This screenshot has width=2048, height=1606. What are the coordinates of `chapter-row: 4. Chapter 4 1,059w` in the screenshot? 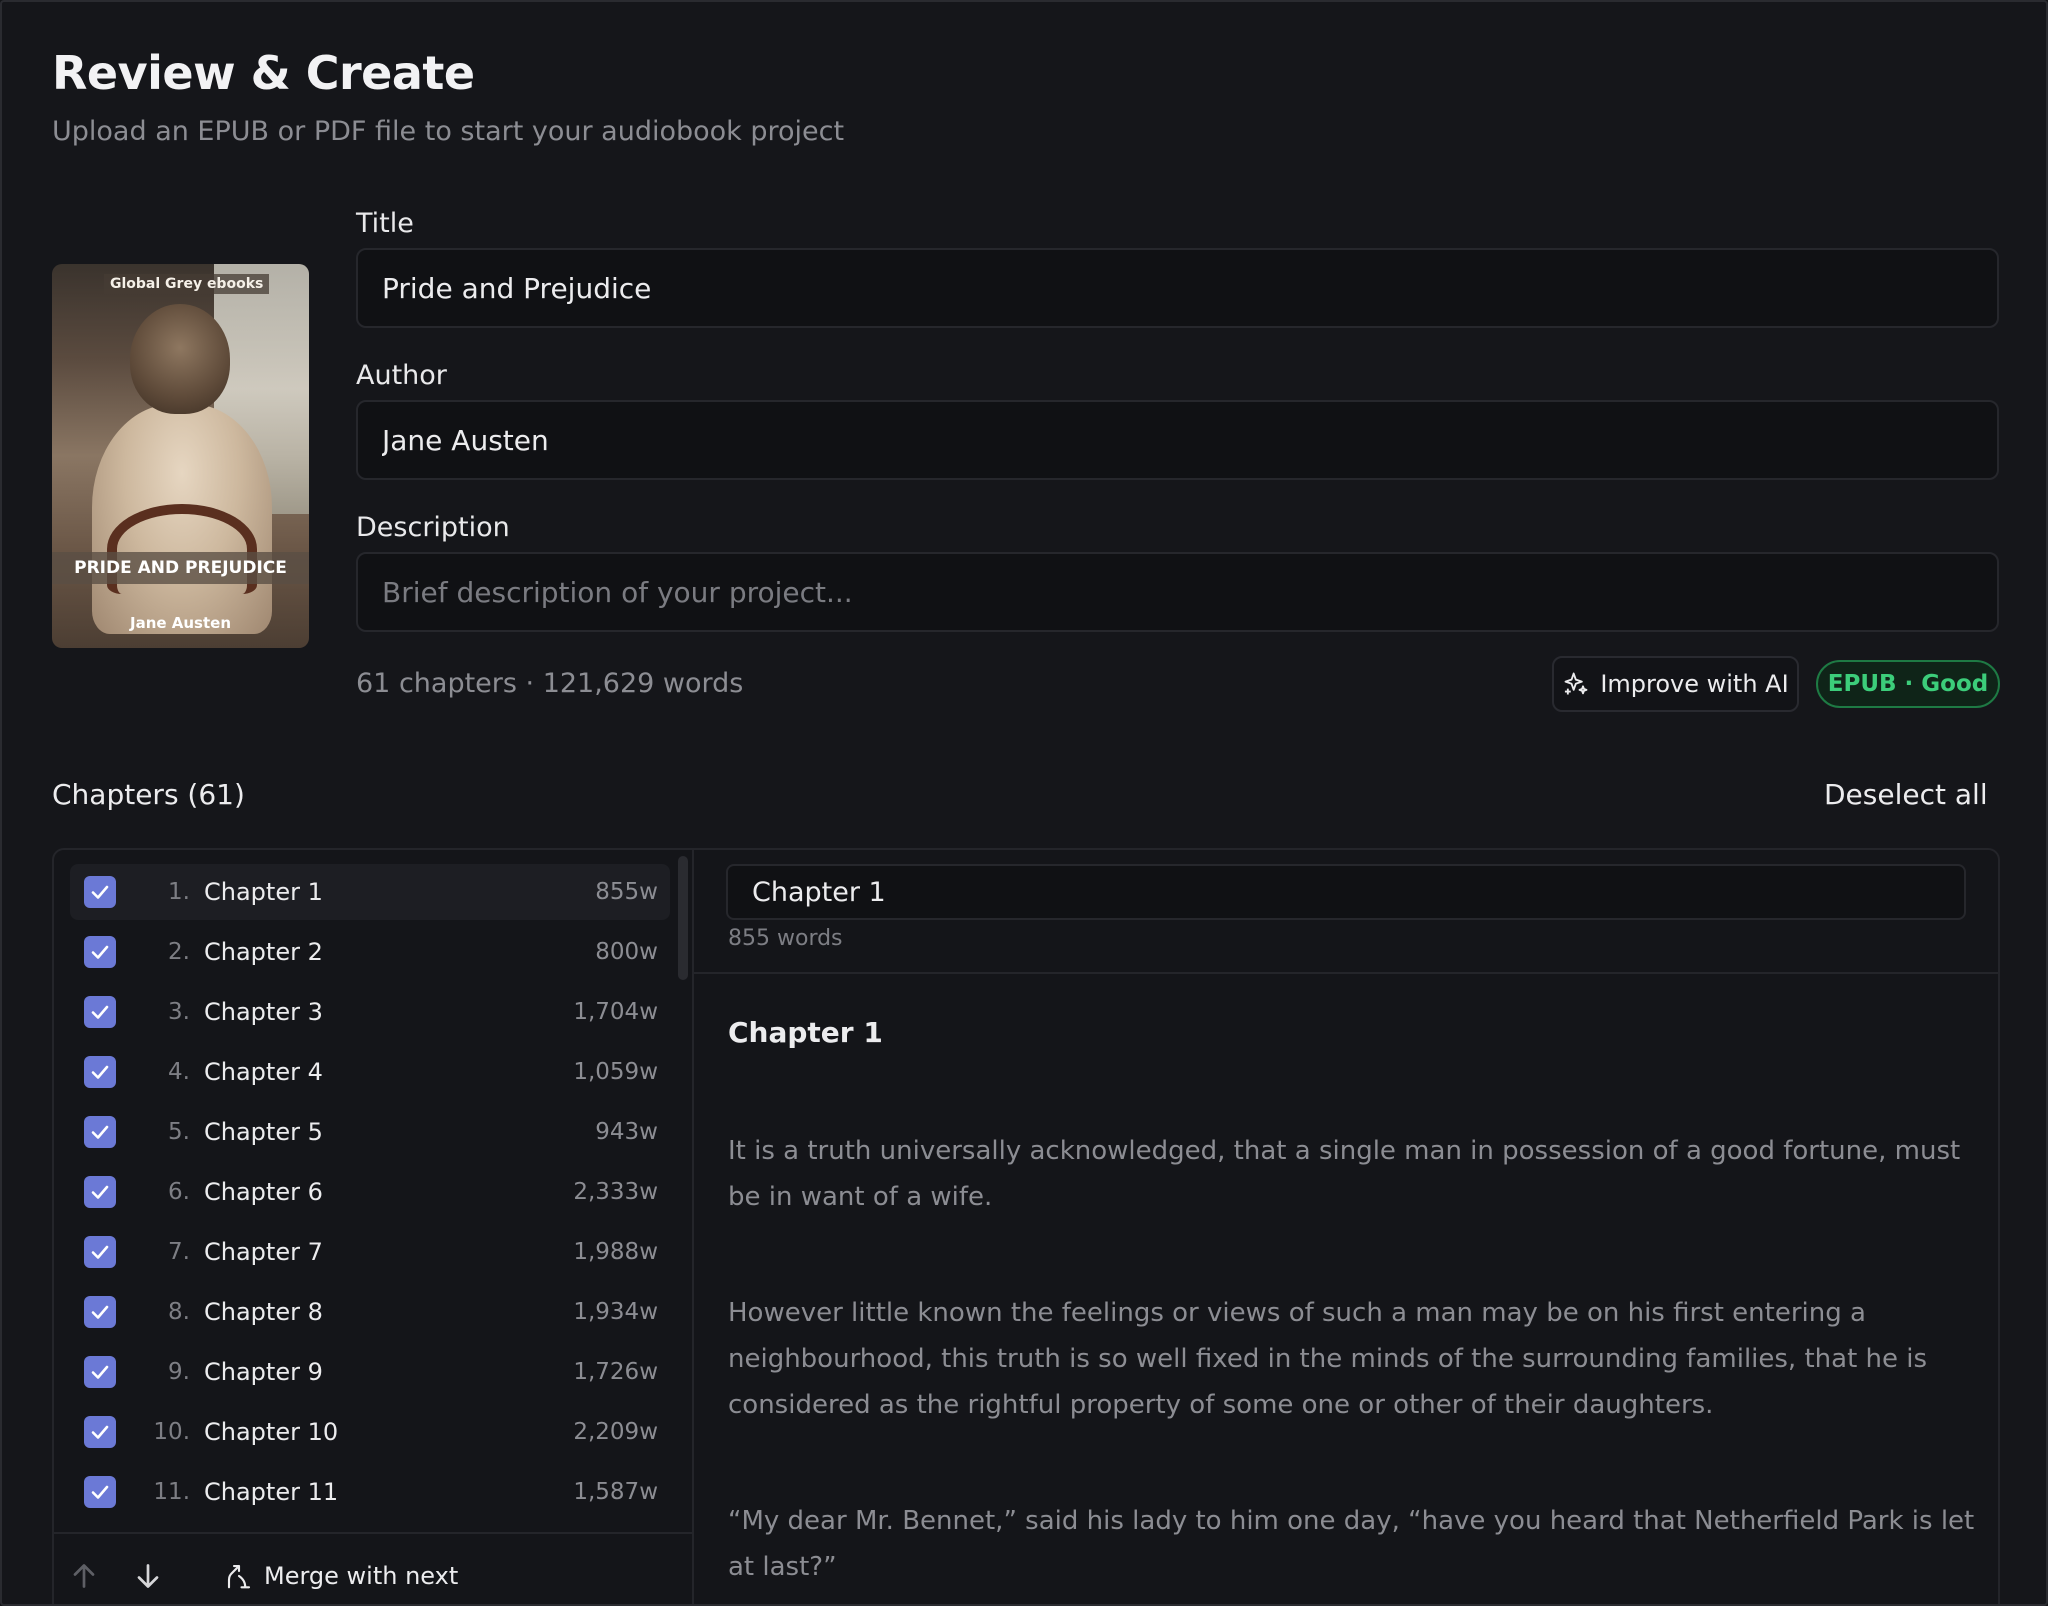 It's located at (370, 1072).